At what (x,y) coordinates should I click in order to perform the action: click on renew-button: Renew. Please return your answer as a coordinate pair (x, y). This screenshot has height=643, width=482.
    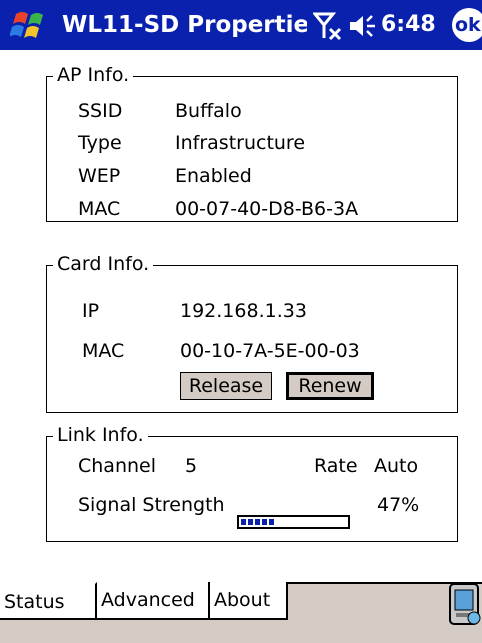
    Looking at the image, I should click on (330, 386).